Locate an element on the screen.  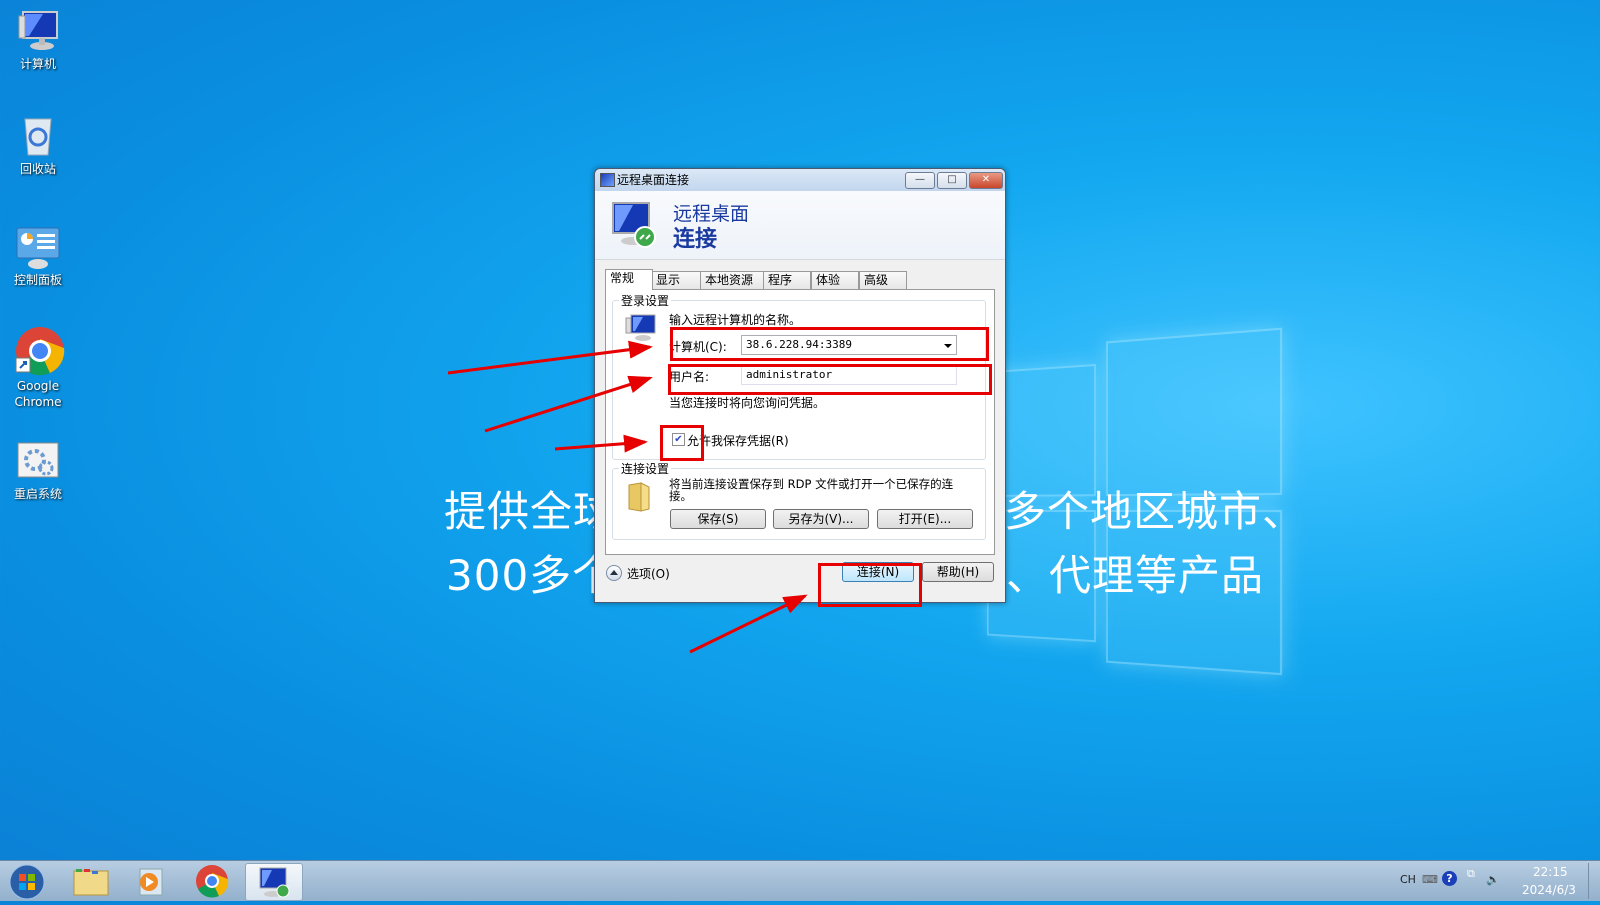
connection-settings-description: 将当前连接设置保存到 RDP 文件或打开一个已保存的连接。 is located at coordinates (811, 490).